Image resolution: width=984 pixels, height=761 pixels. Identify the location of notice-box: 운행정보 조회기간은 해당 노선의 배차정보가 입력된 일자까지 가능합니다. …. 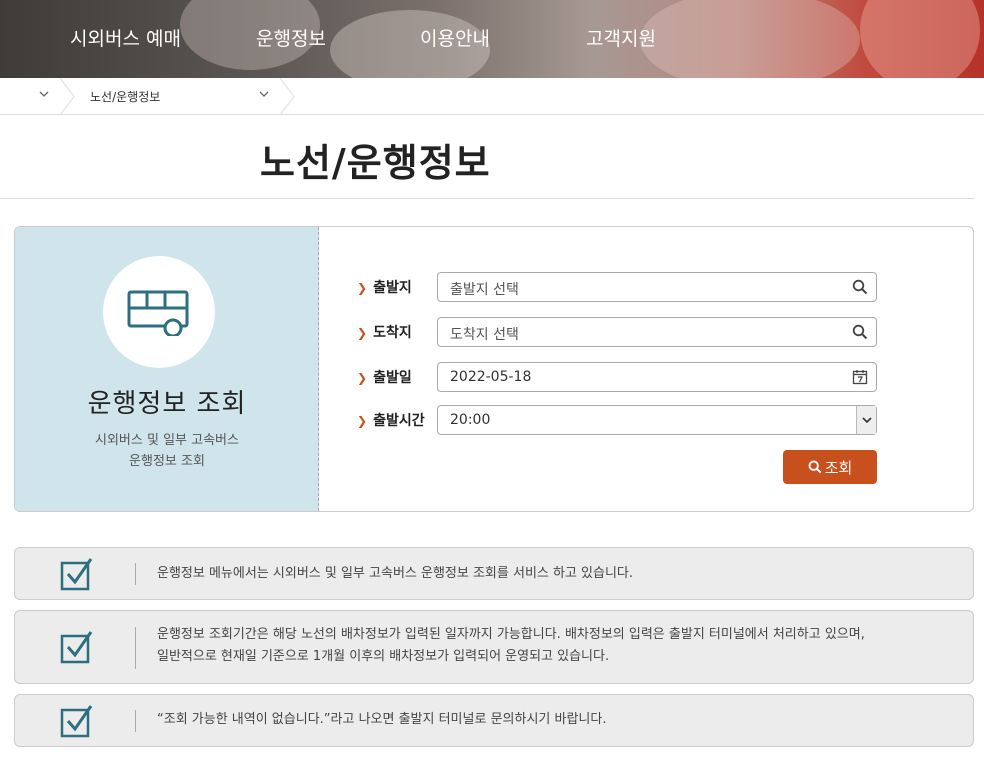
(494, 647).